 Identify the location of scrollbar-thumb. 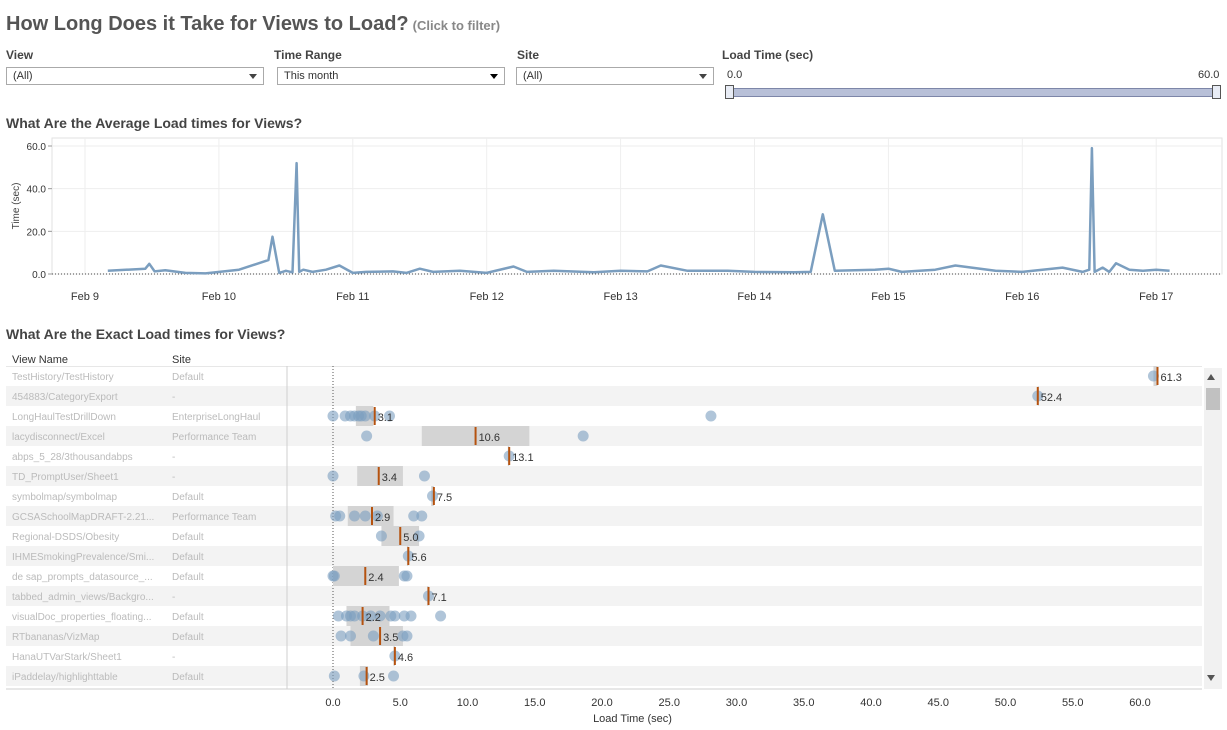
(1213, 399).